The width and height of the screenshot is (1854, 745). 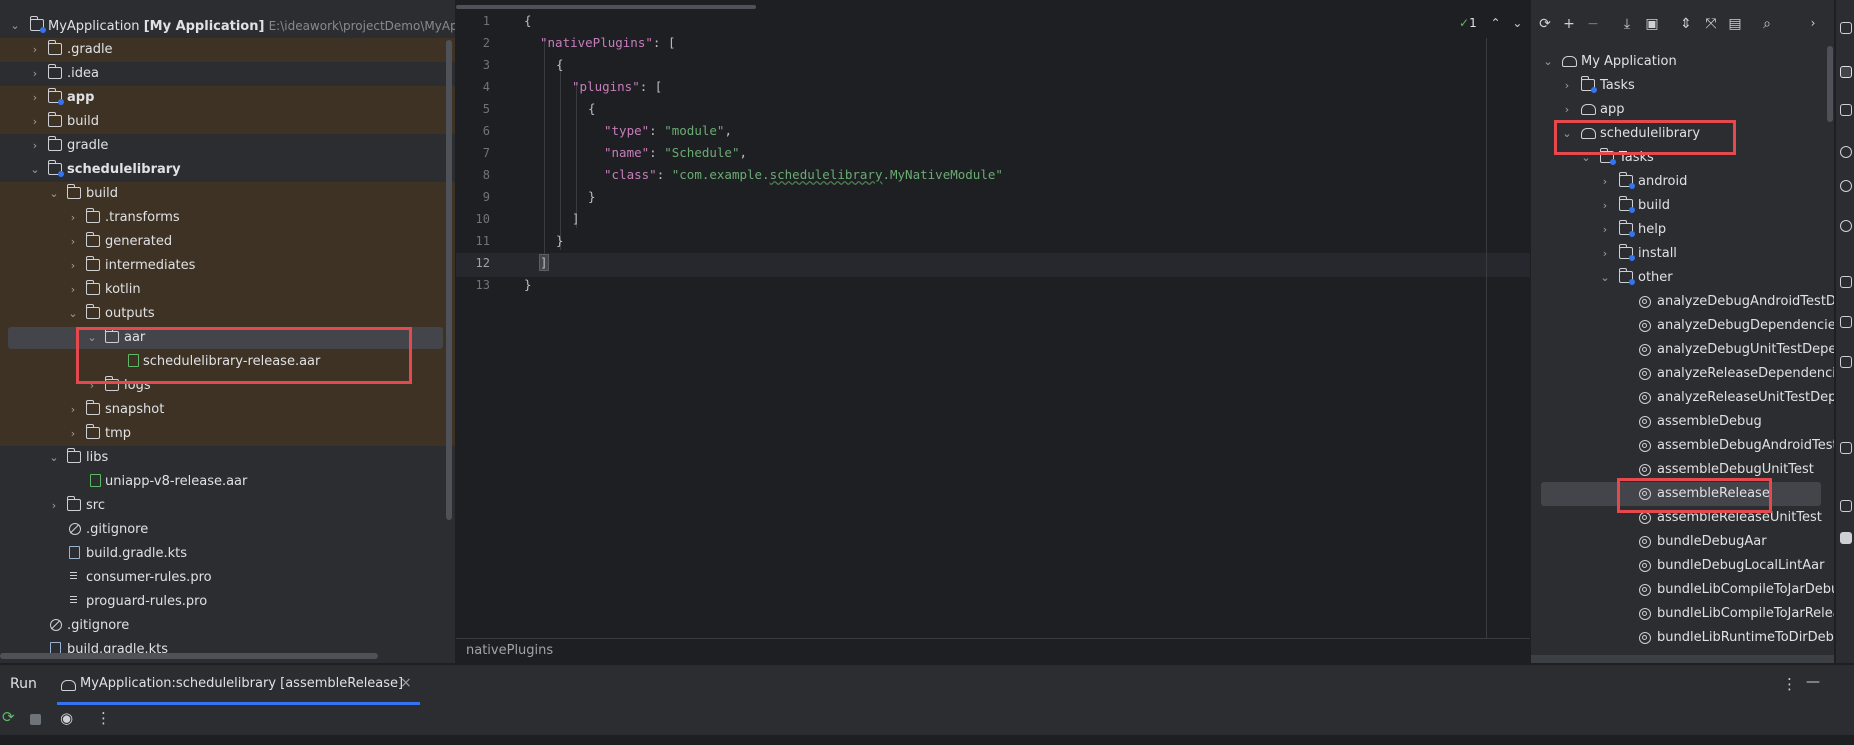 What do you see at coordinates (189, 656) in the screenshot?
I see `project-scrollbar-horizontal` at bounding box center [189, 656].